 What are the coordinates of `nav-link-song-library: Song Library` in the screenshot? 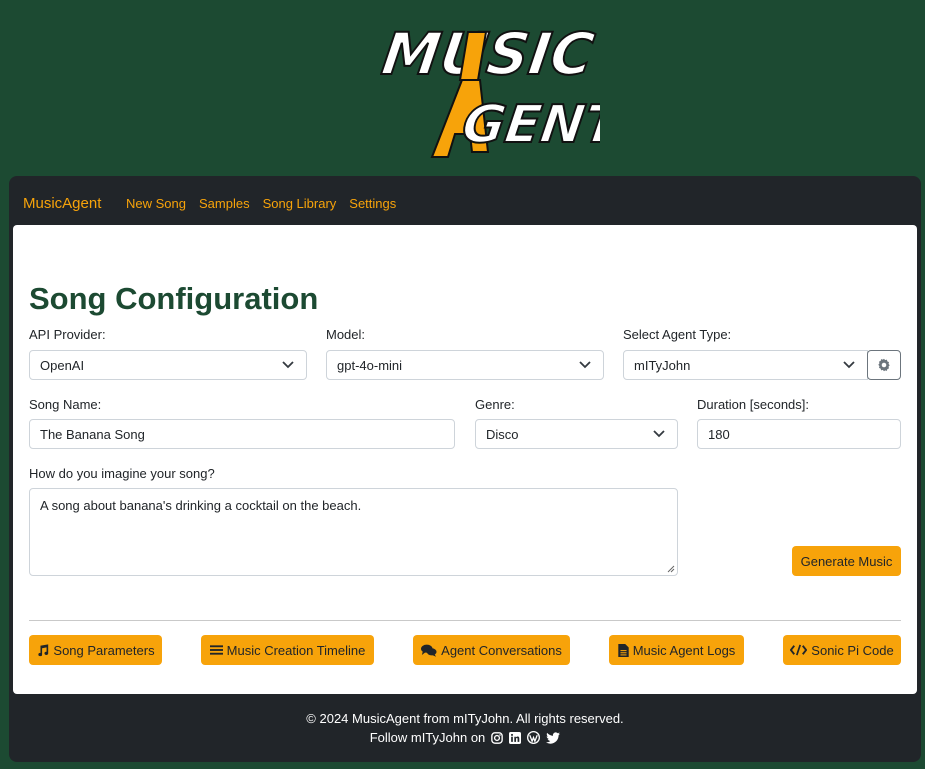 It's located at (300, 203).